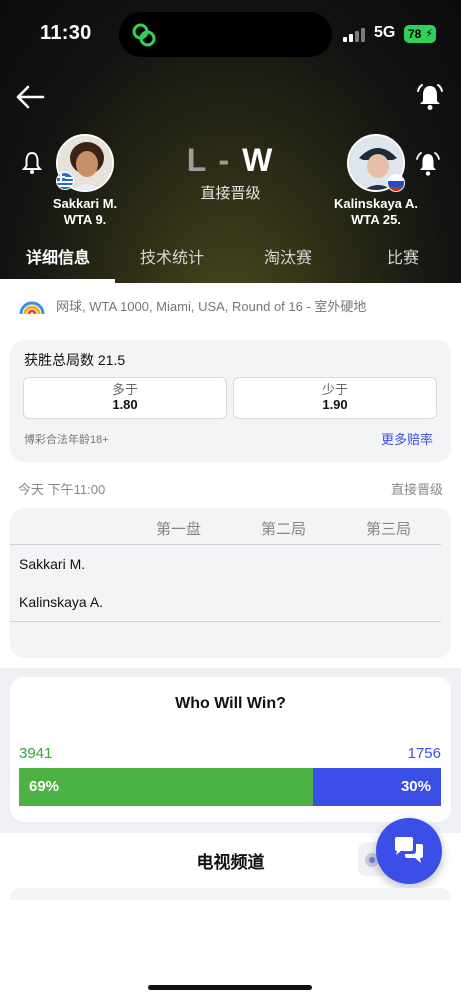  I want to click on sets-table: 第一盘 第二局 第三局 Sakkari M. Kalinskaya A., so click(230, 583).